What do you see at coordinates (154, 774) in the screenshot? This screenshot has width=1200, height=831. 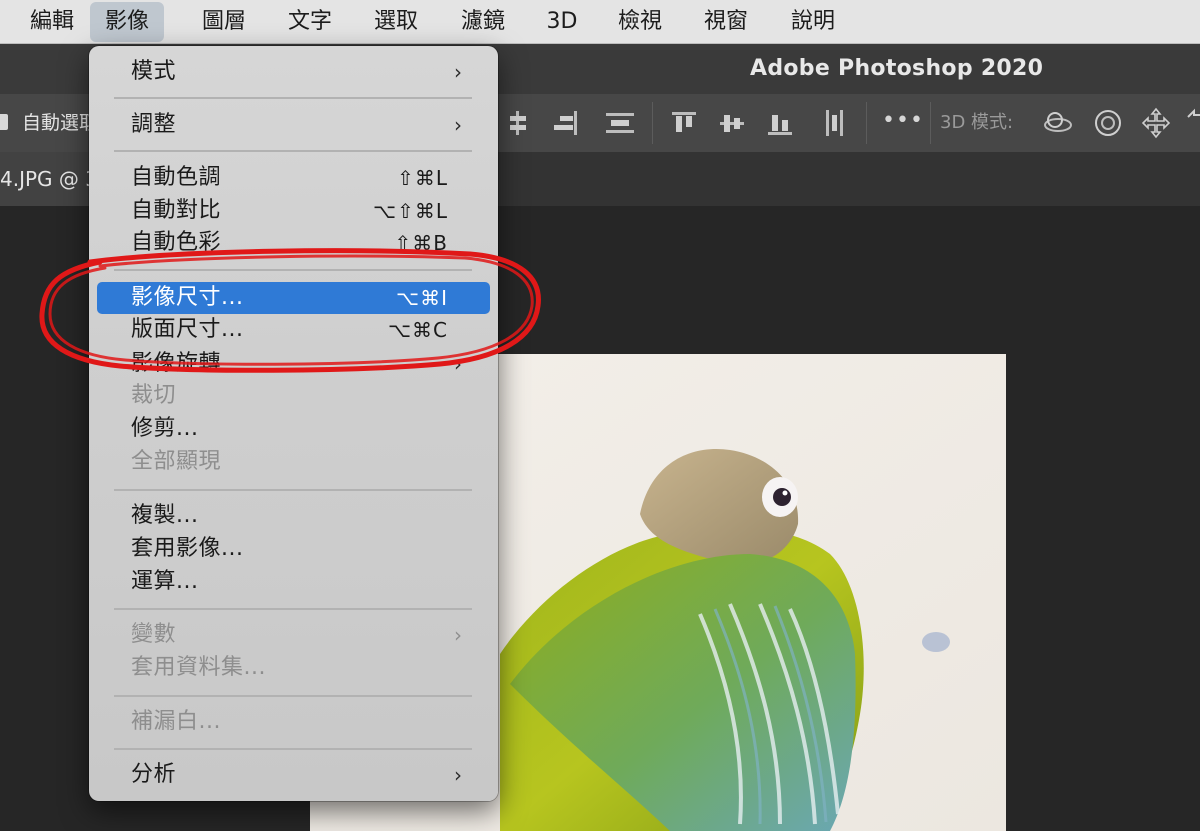 I see `menu-item-label: 分析` at bounding box center [154, 774].